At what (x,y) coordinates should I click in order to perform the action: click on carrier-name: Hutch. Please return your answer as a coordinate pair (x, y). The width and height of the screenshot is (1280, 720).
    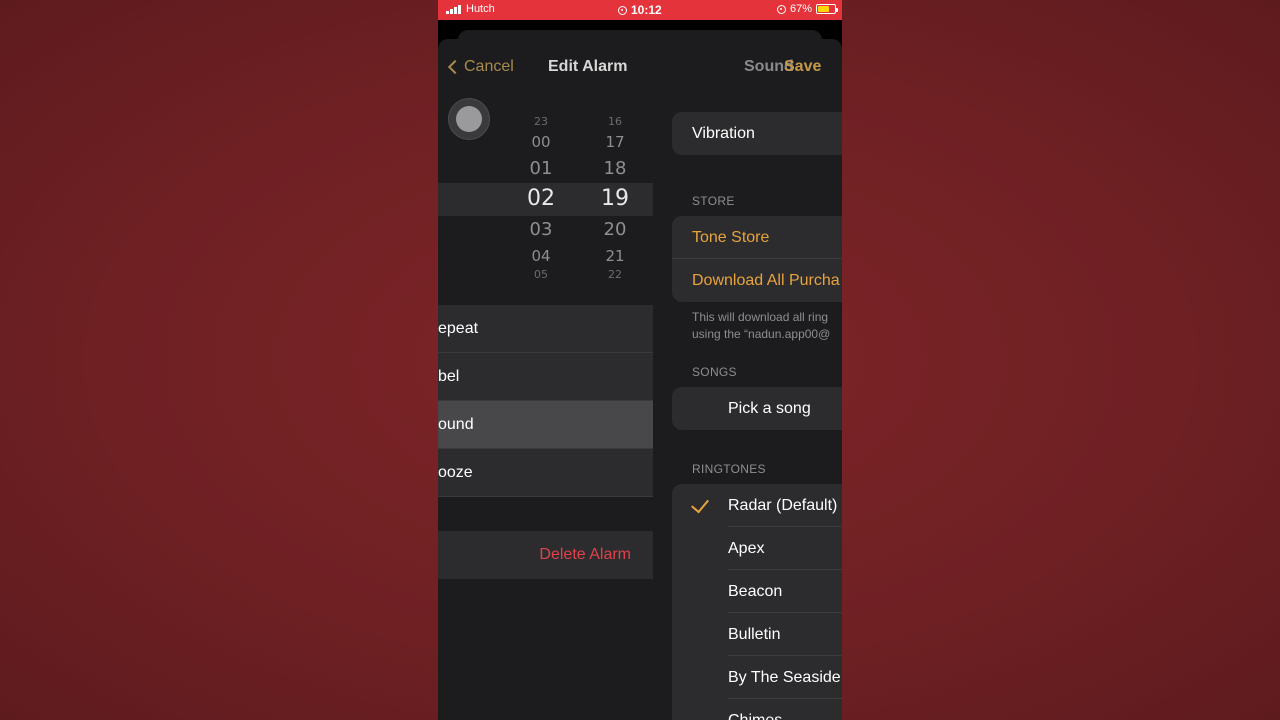
    Looking at the image, I should click on (480, 9).